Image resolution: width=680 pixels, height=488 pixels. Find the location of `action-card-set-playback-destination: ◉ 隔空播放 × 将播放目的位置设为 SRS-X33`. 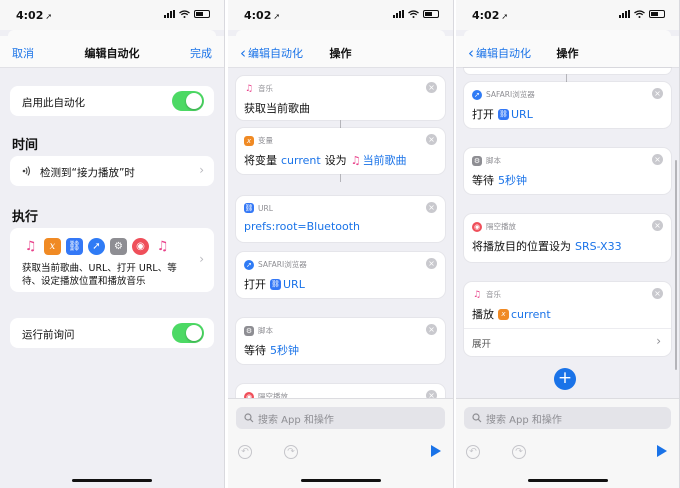

action-card-set-playback-destination: ◉ 隔空播放 × 将播放目的位置设为 SRS-X33 is located at coordinates (567, 238).